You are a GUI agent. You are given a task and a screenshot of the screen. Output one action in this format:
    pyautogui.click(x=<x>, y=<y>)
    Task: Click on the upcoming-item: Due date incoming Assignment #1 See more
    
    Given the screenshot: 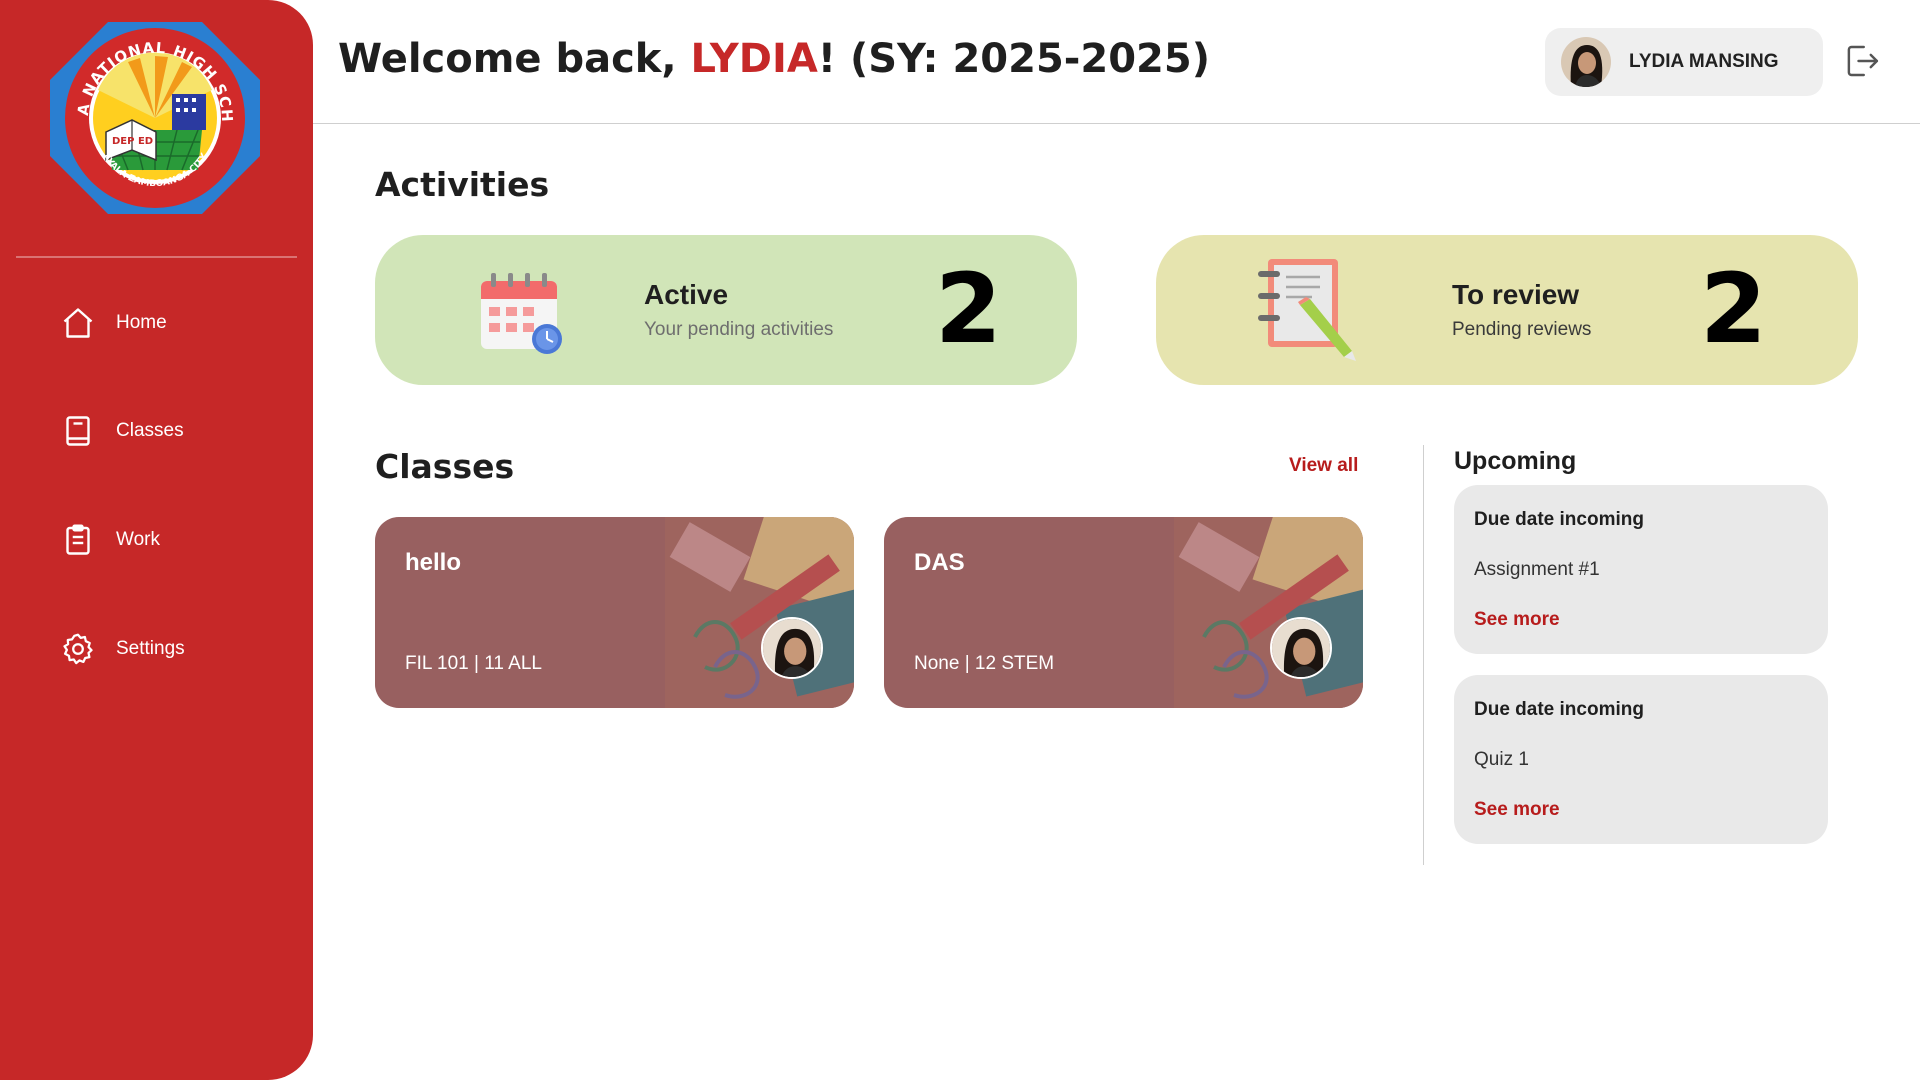 What is the action you would take?
    pyautogui.click(x=1641, y=569)
    